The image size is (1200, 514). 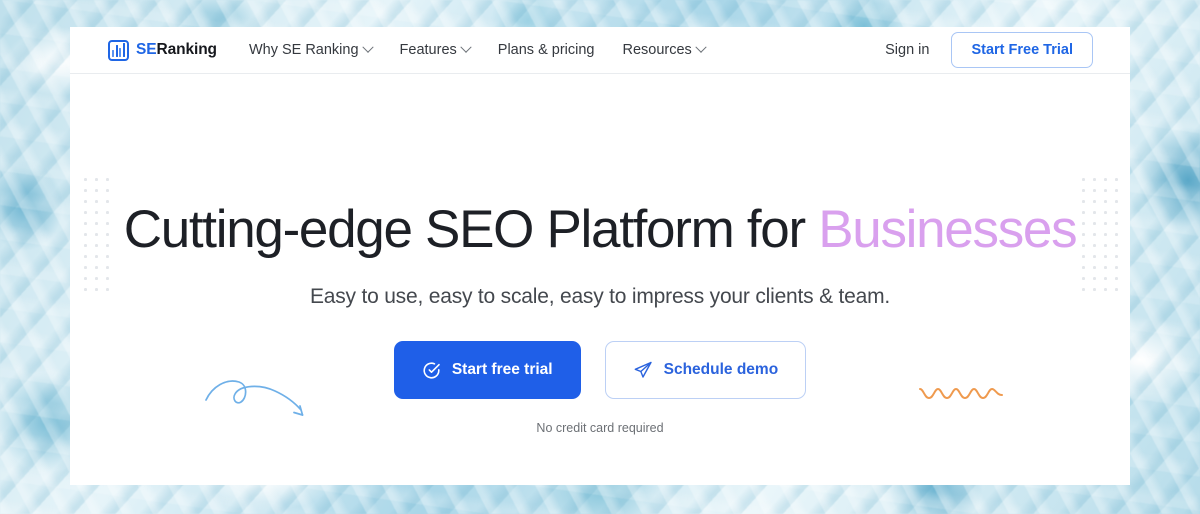 What do you see at coordinates (303, 50) in the screenshot?
I see `nav-item-label: Why SE Ranking` at bounding box center [303, 50].